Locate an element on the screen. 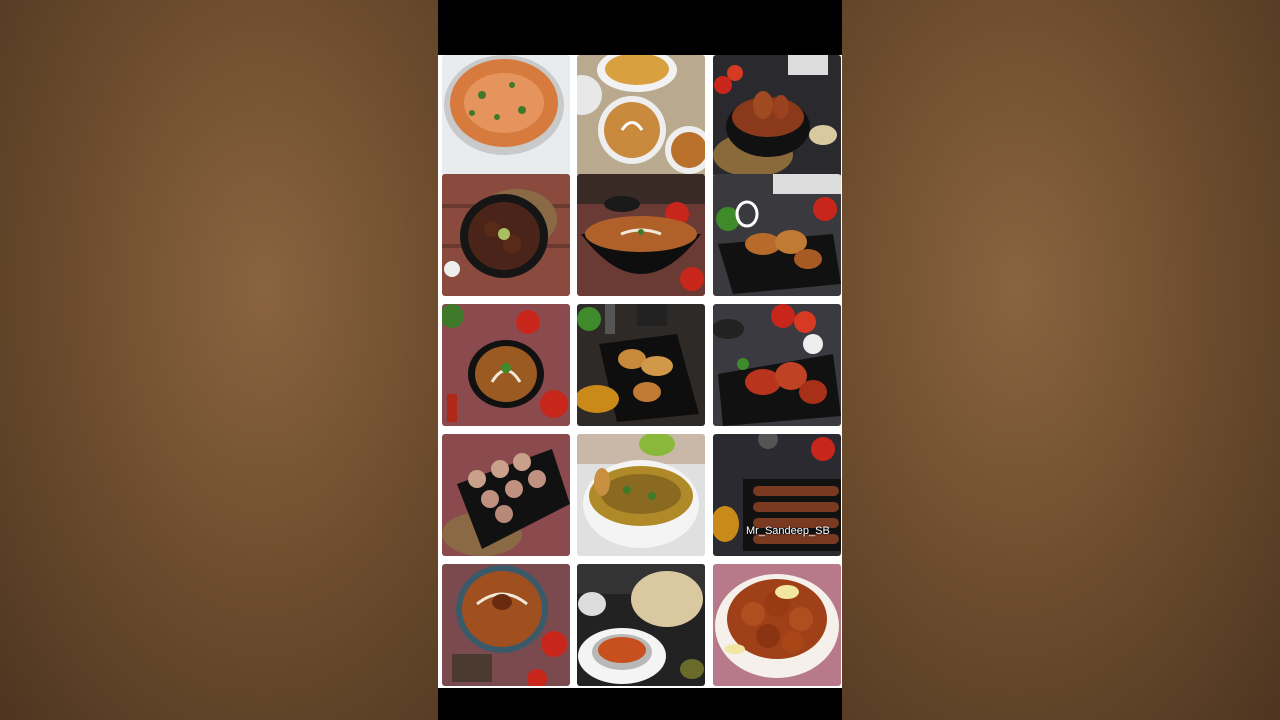 Image resolution: width=1280 pixels, height=720 pixels. dish-tile-seekh-kebab is located at coordinates (777, 495).